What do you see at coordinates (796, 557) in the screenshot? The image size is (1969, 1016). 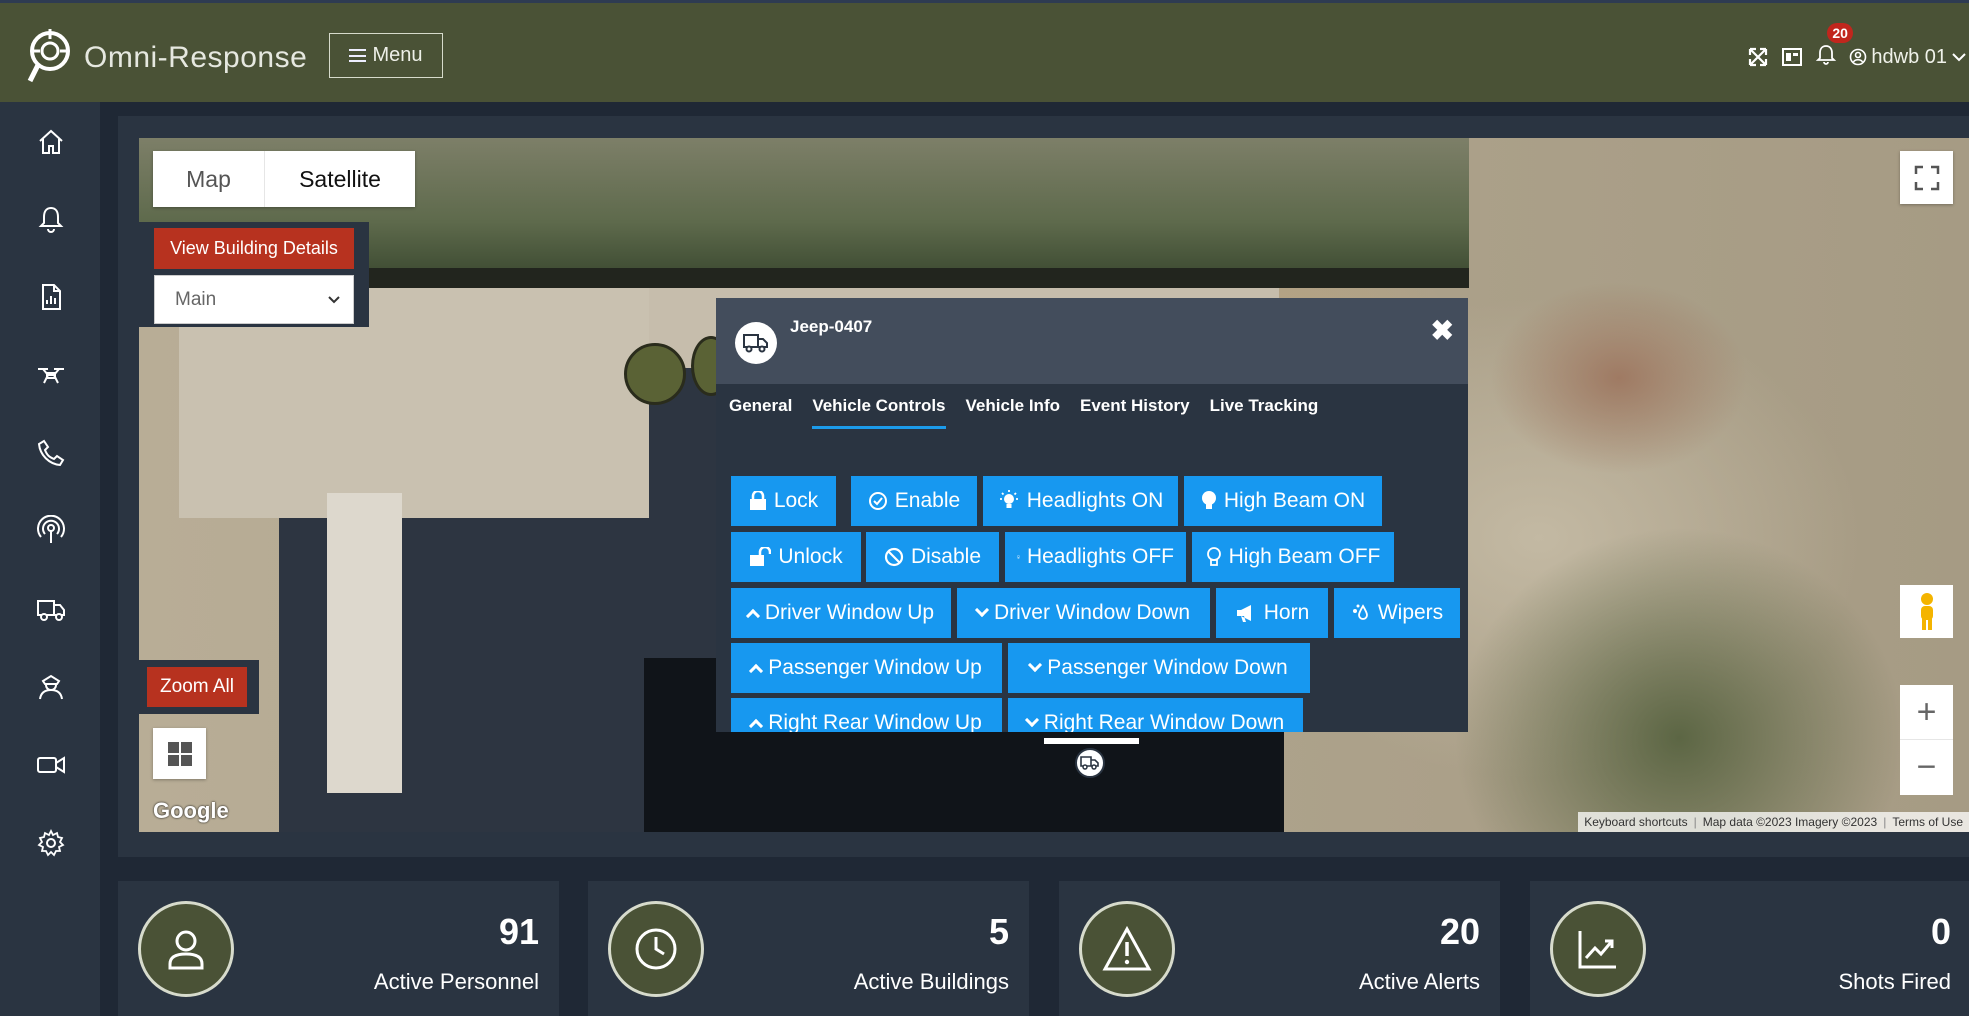 I see `unlock-button: Unlock` at bounding box center [796, 557].